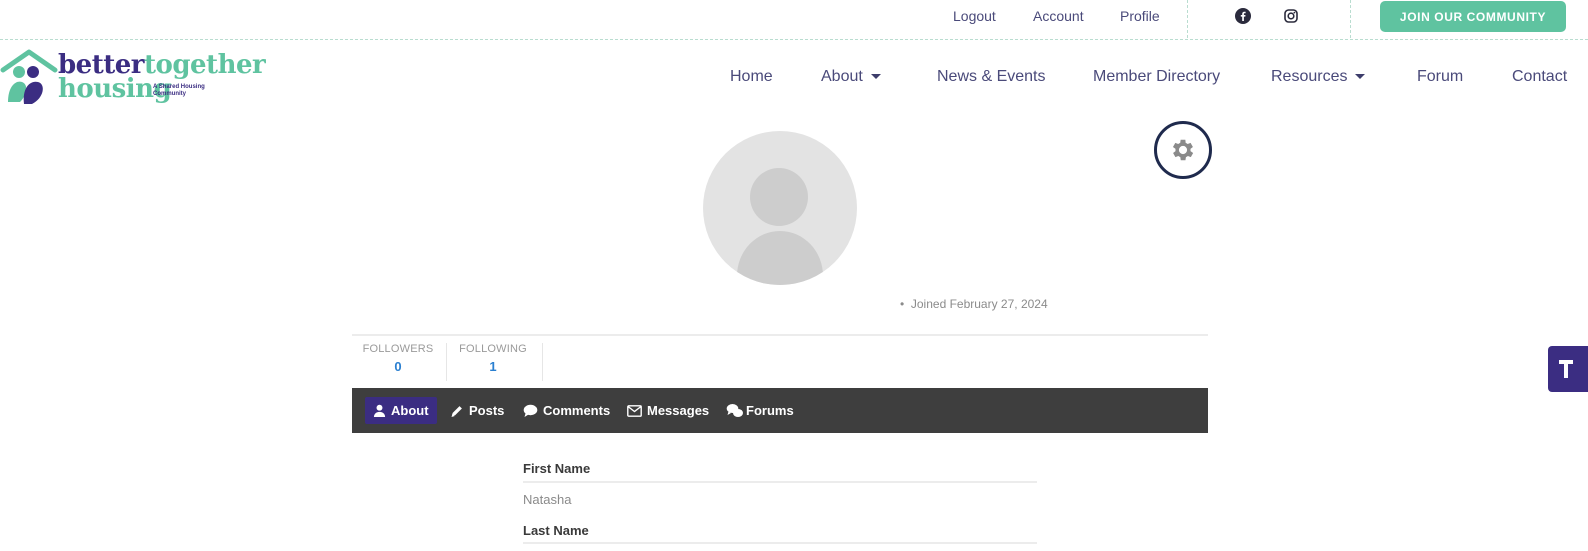 The width and height of the screenshot is (1588, 551). I want to click on gear-icon, so click(1183, 150).